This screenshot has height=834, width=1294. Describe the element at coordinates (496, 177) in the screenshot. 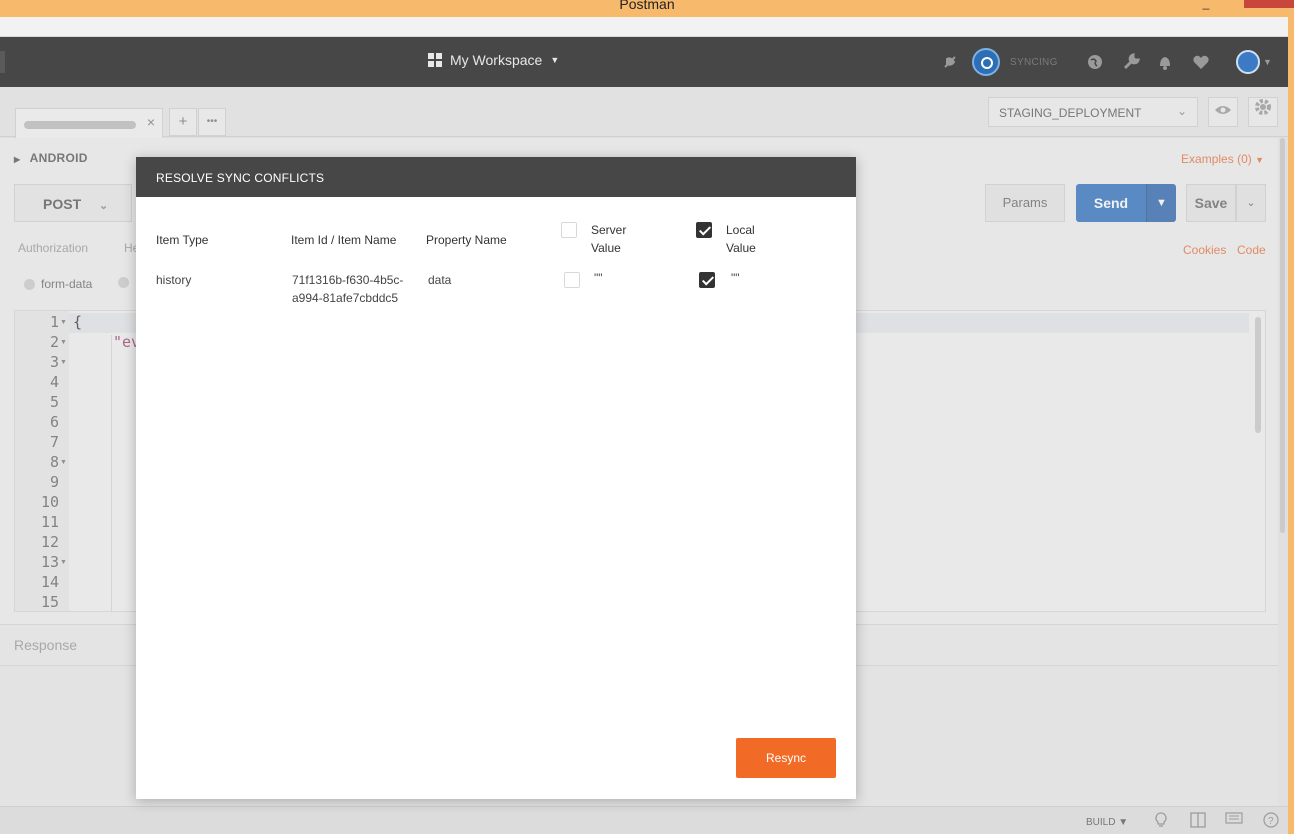

I see `dialog-title: RESOLVE SYNC CONFLICTS` at that location.